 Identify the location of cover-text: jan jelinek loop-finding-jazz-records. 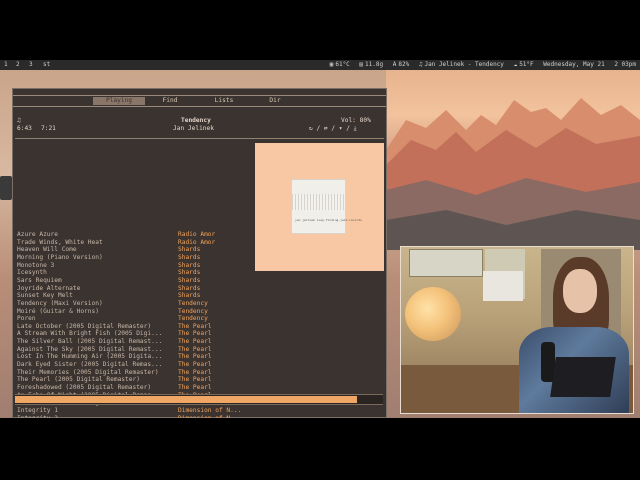
(328, 220).